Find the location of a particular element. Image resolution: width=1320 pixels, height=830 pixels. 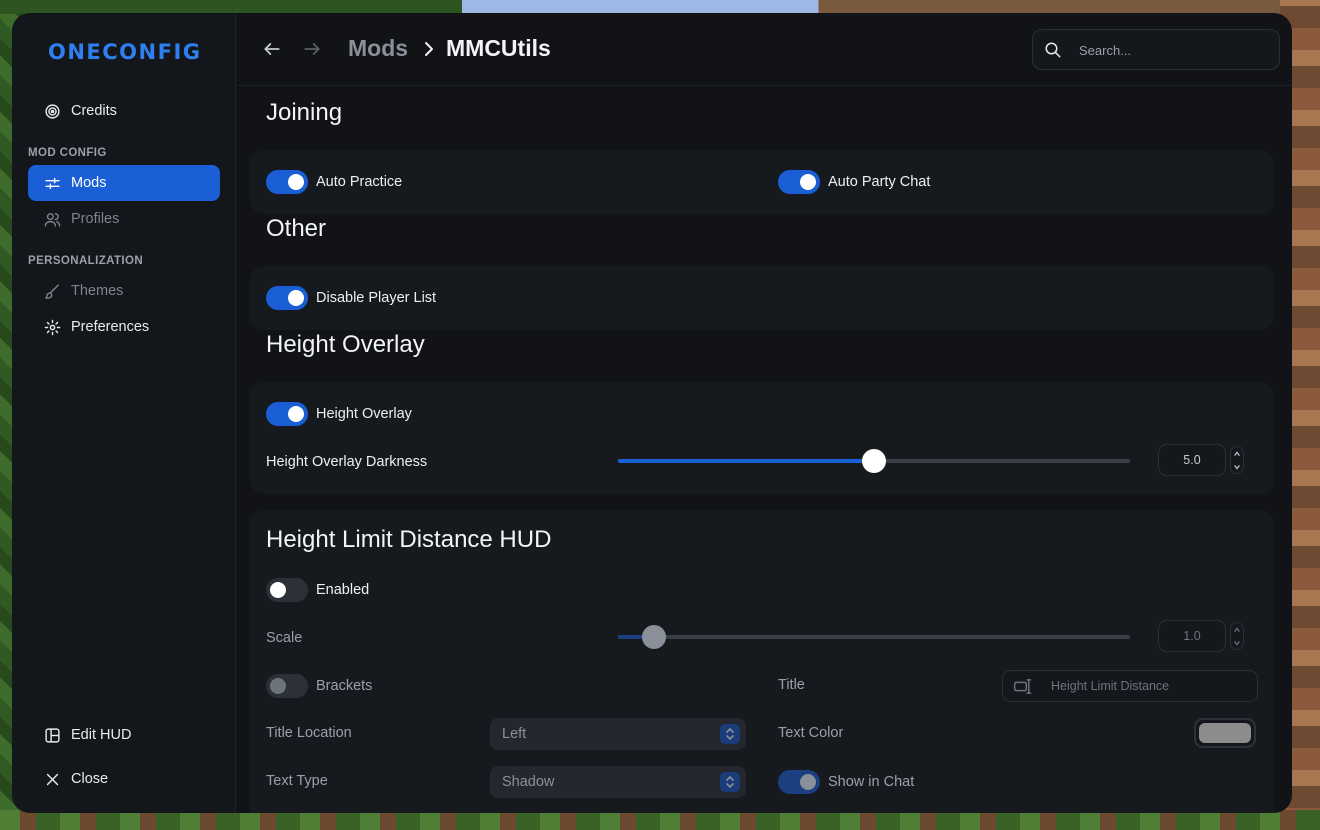

breadcrumb-parent: Mods is located at coordinates (378, 48).